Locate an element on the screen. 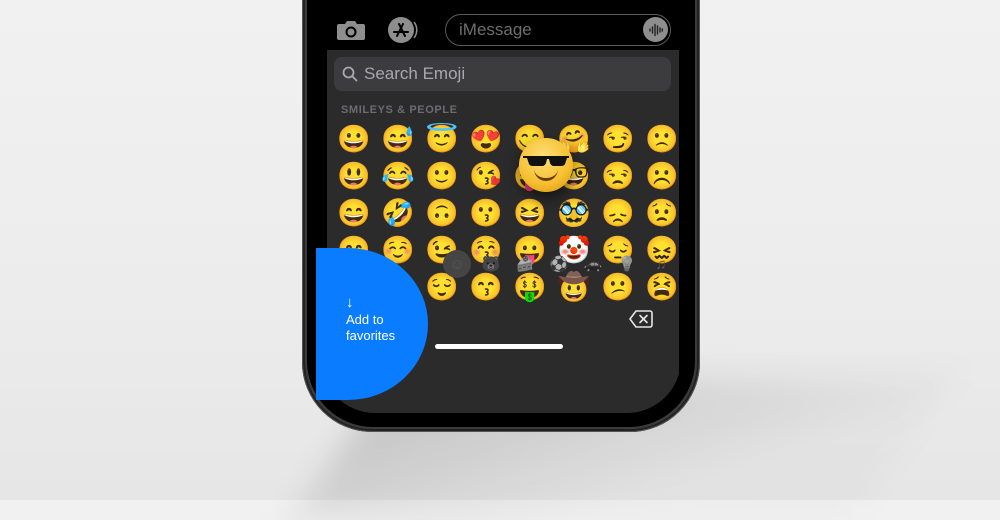 The width and height of the screenshot is (1000, 520). category-tab-travel: 🚗 is located at coordinates (593, 264).